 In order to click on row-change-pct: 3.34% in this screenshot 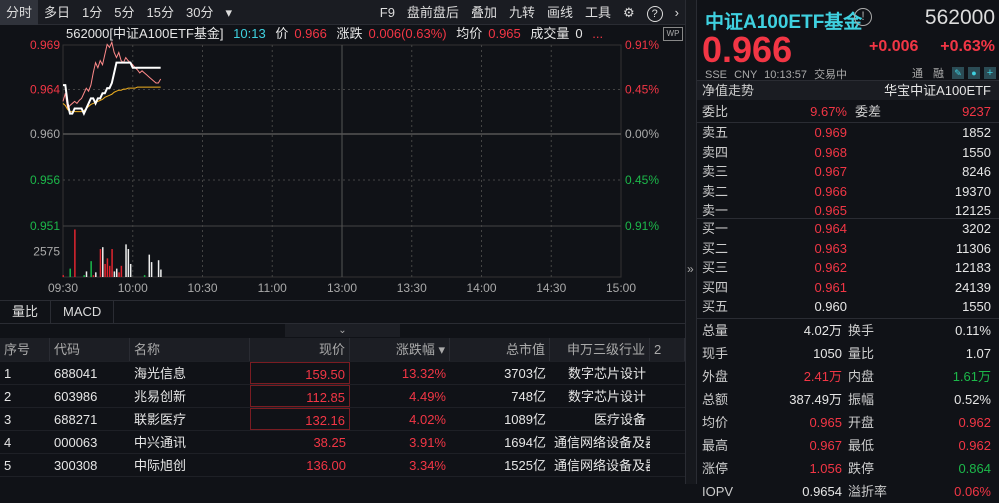, I will do `click(427, 465)`.